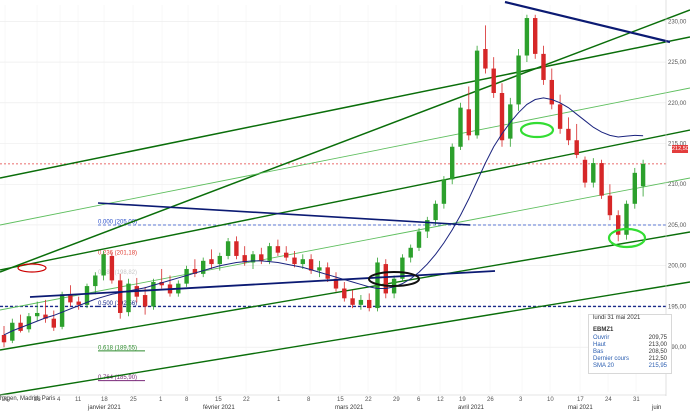 The image size is (690, 411). Describe the element at coordinates (587, 22) in the screenshot. I see `trendline` at that location.